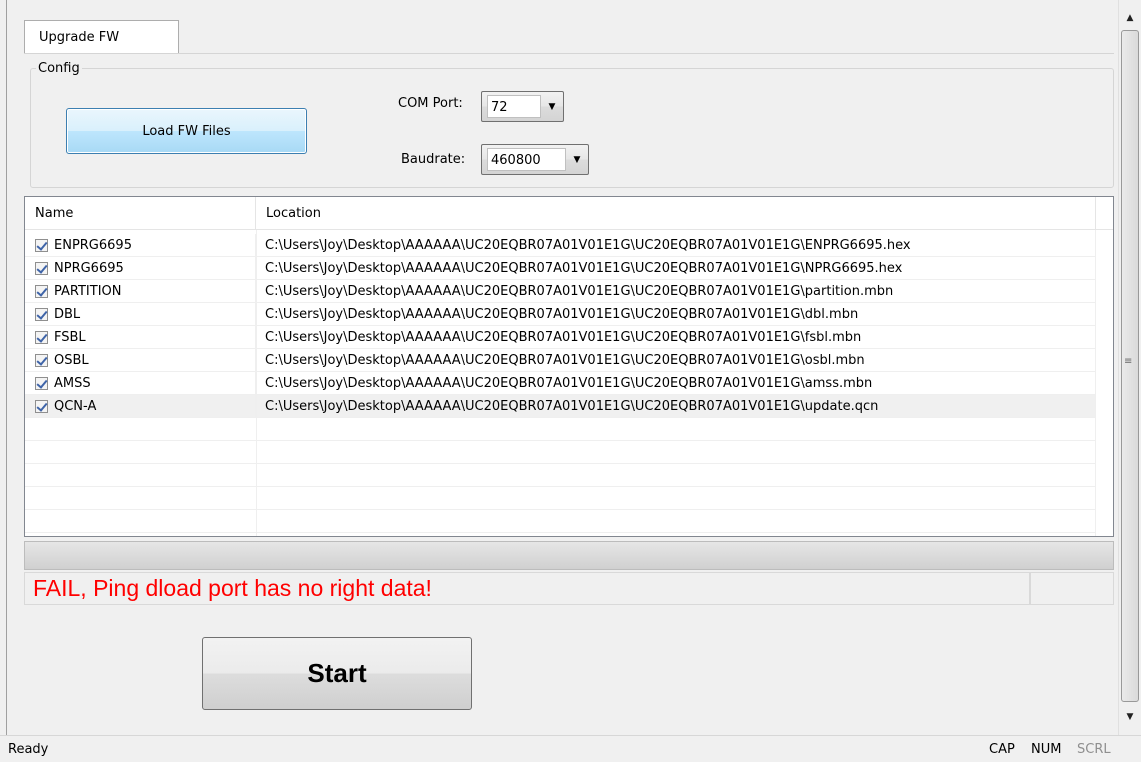 This screenshot has height=762, width=1141. What do you see at coordinates (526, 159) in the screenshot?
I see `baudrate-value: 460800` at bounding box center [526, 159].